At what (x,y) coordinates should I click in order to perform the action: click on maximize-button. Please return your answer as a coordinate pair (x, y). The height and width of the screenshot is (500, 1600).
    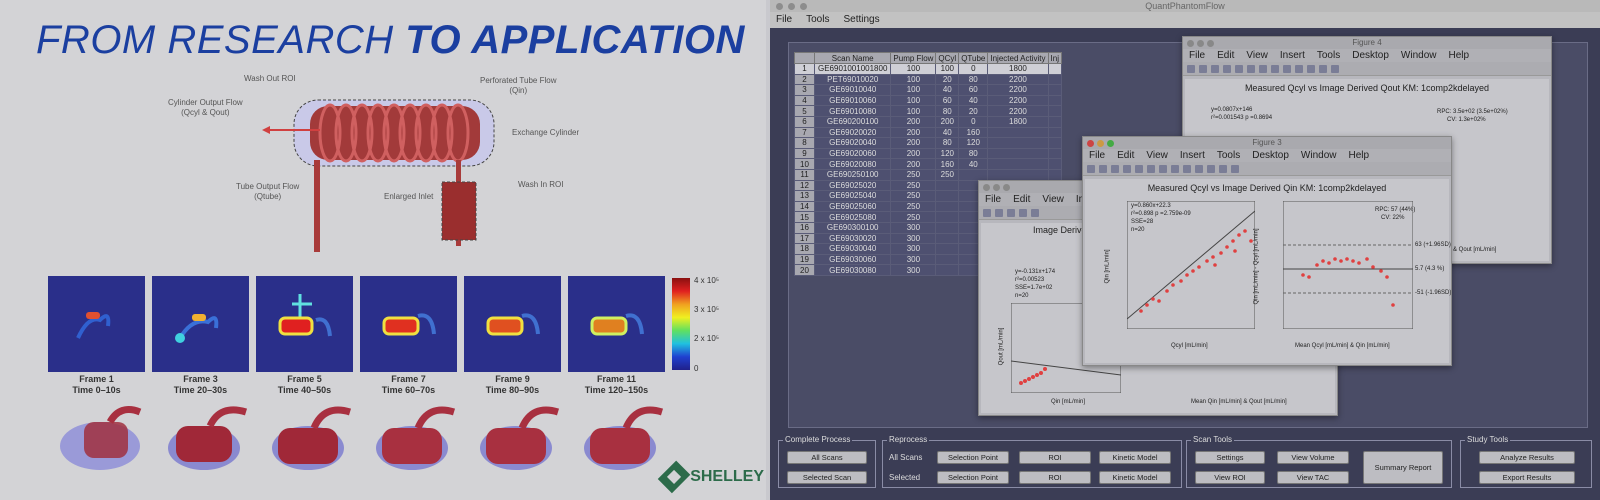
    Looking at the image, I should click on (803, 6).